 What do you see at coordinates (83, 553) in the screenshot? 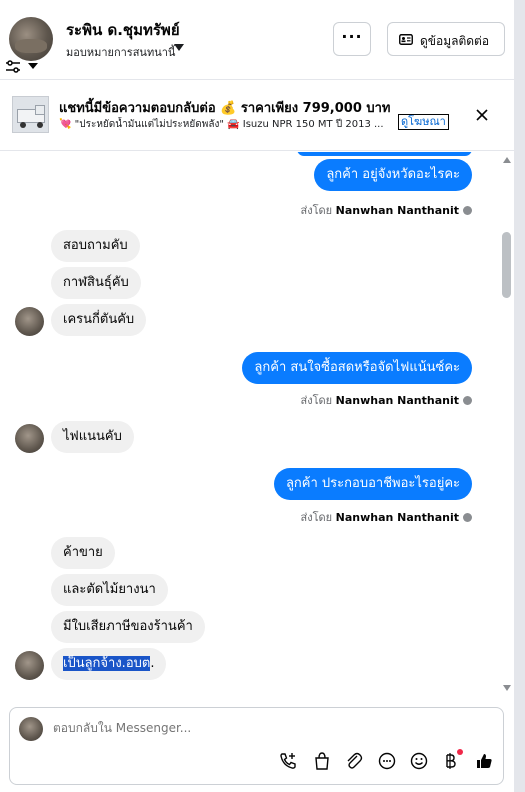
I see `message-bubble-incoming: ค้าขาย` at bounding box center [83, 553].